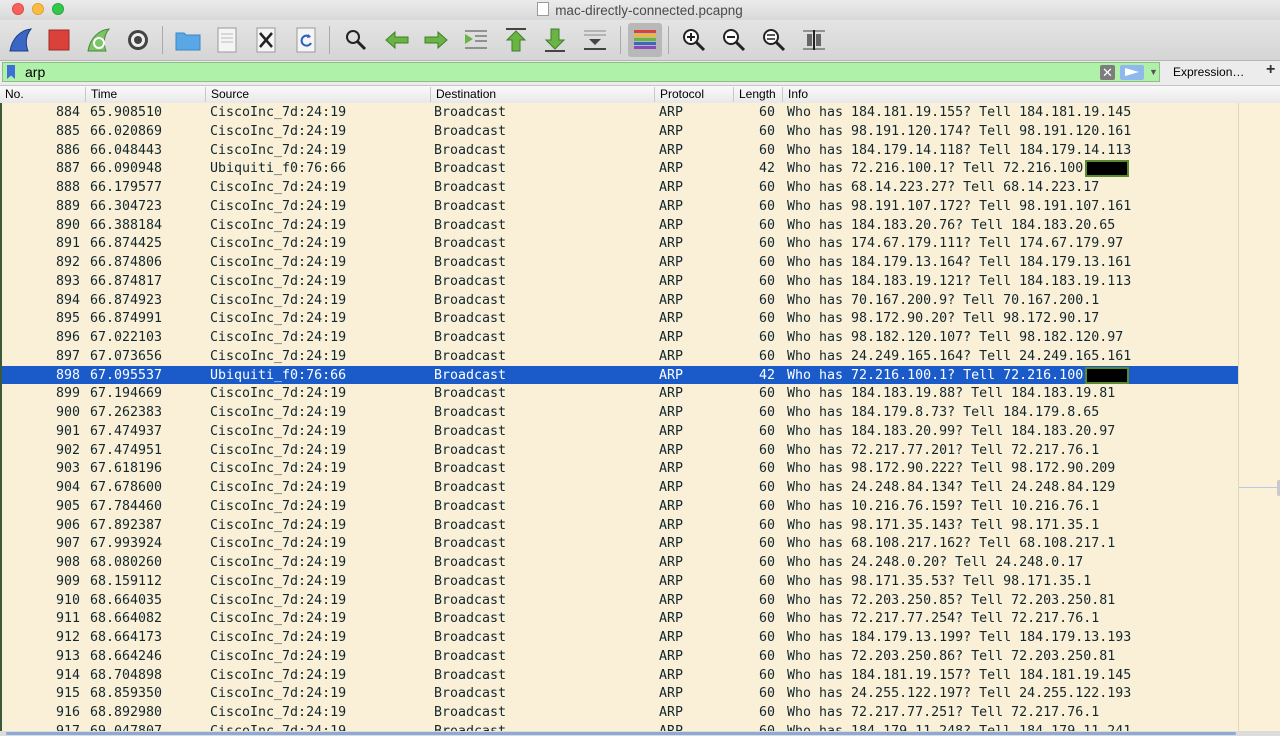 The height and width of the screenshot is (736, 1280). I want to click on packet-time-cell: 66.090948, so click(126, 169).